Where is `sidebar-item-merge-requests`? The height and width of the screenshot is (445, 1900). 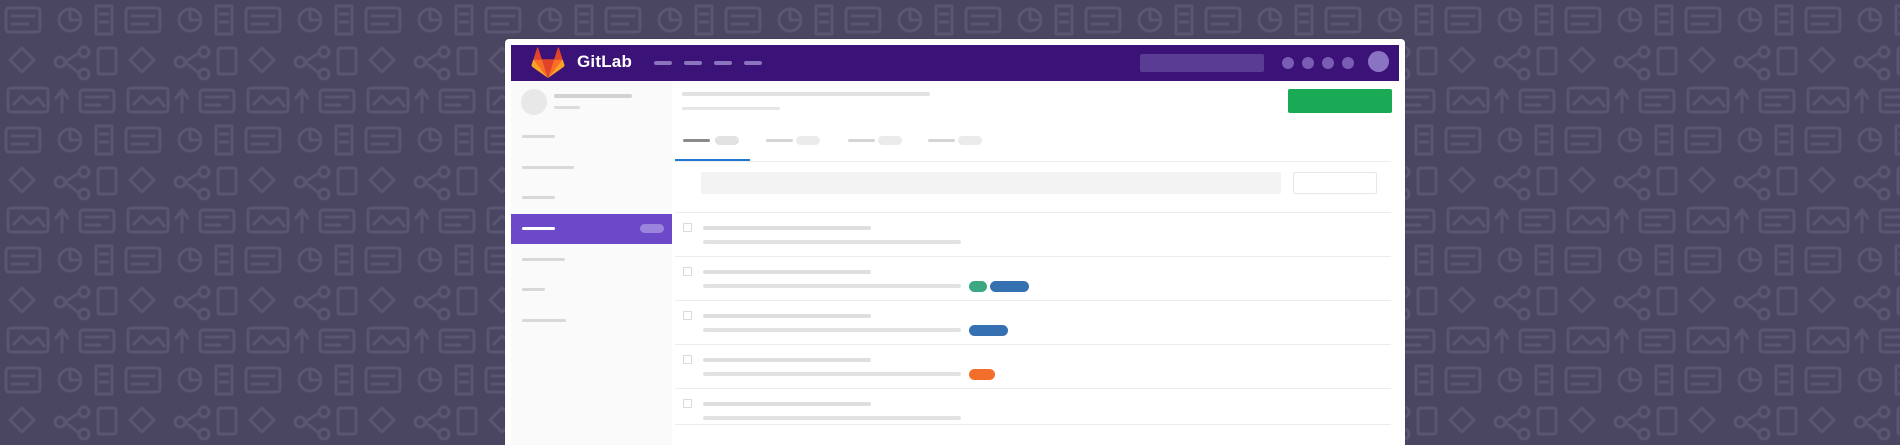 sidebar-item-merge-requests is located at coordinates (591, 260).